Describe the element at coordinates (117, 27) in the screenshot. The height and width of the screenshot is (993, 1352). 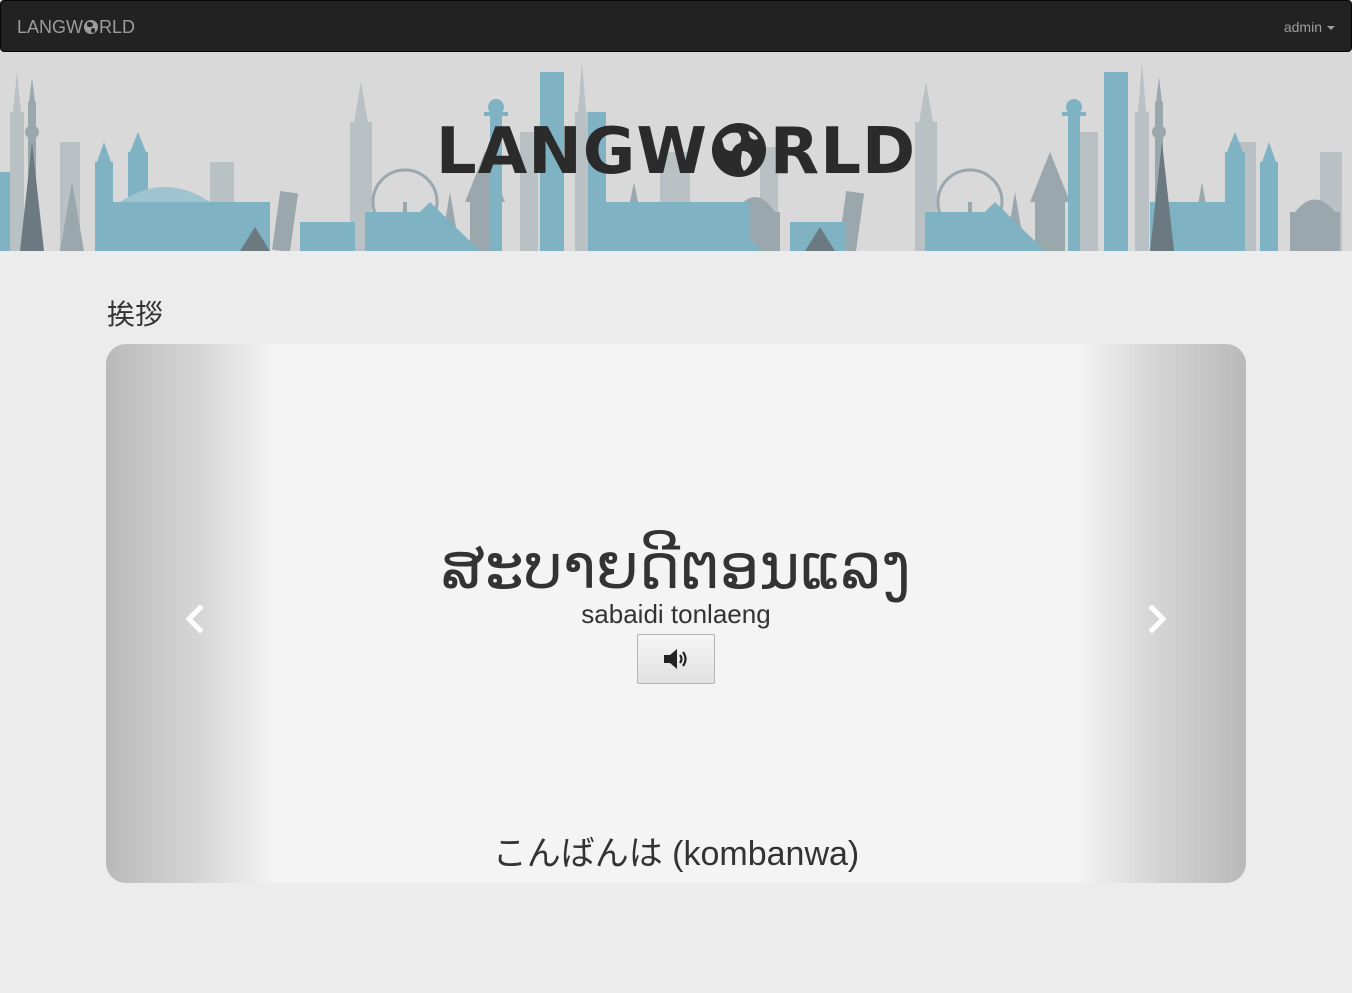
I see `brand-text-suffix: RLD` at that location.